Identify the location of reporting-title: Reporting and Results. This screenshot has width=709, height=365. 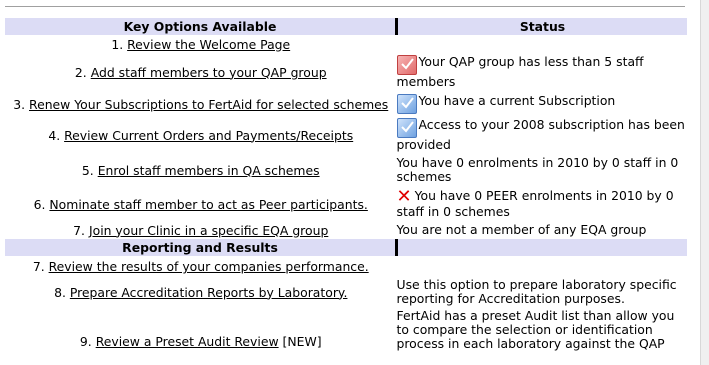
(201, 247).